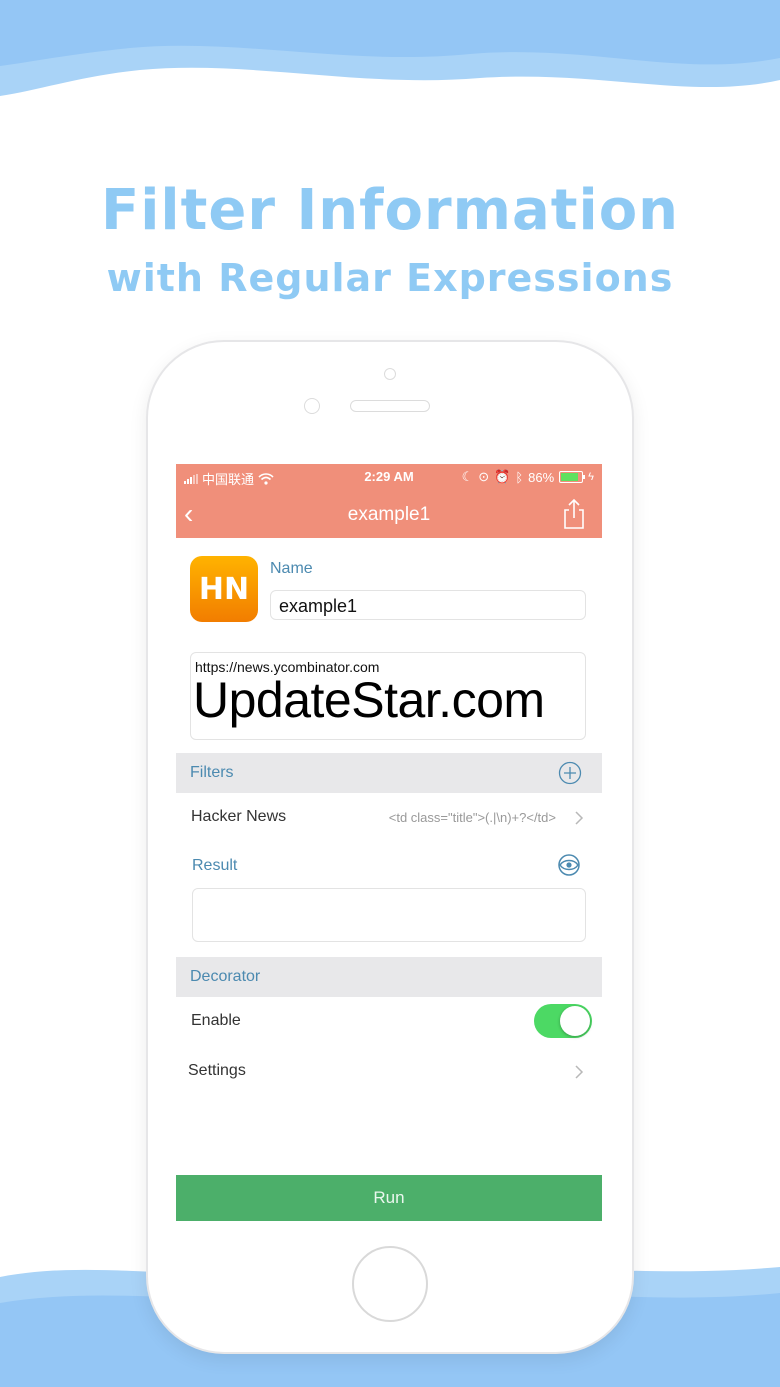 The width and height of the screenshot is (780, 1387). I want to click on app-icon: HN, so click(224, 589).